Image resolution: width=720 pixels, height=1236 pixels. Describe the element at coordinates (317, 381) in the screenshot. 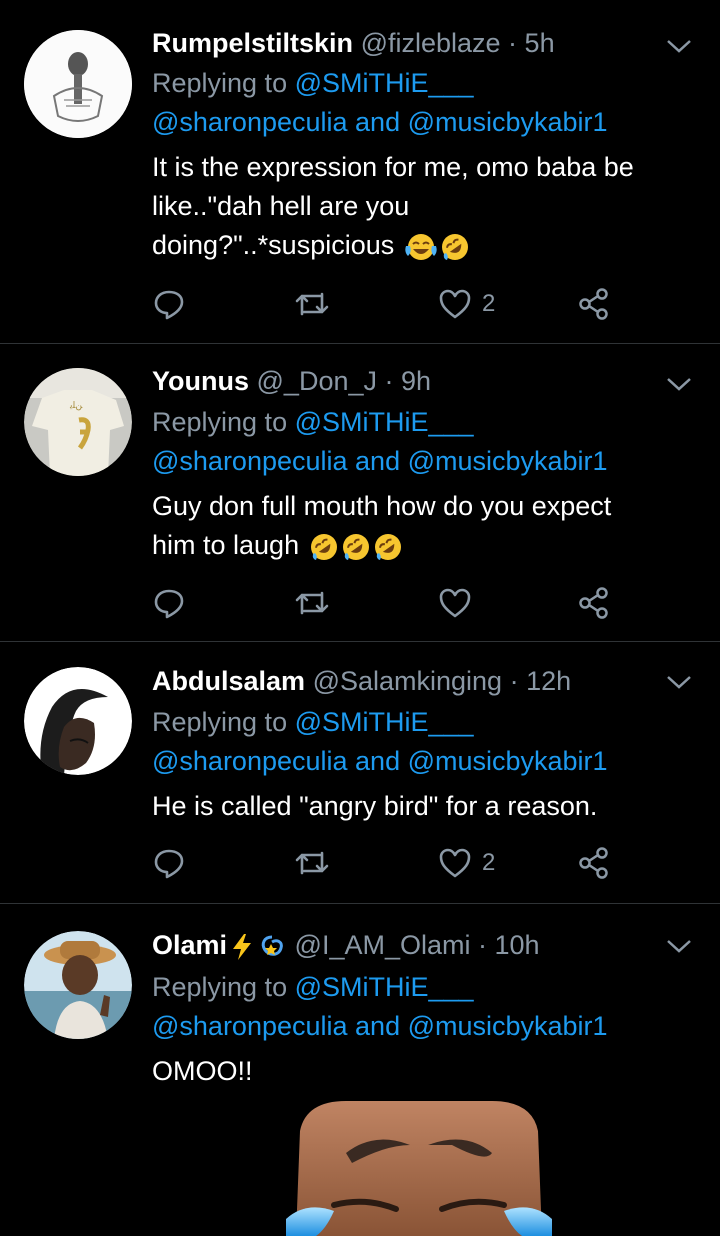

I see `user-handle: @_Don_J` at that location.